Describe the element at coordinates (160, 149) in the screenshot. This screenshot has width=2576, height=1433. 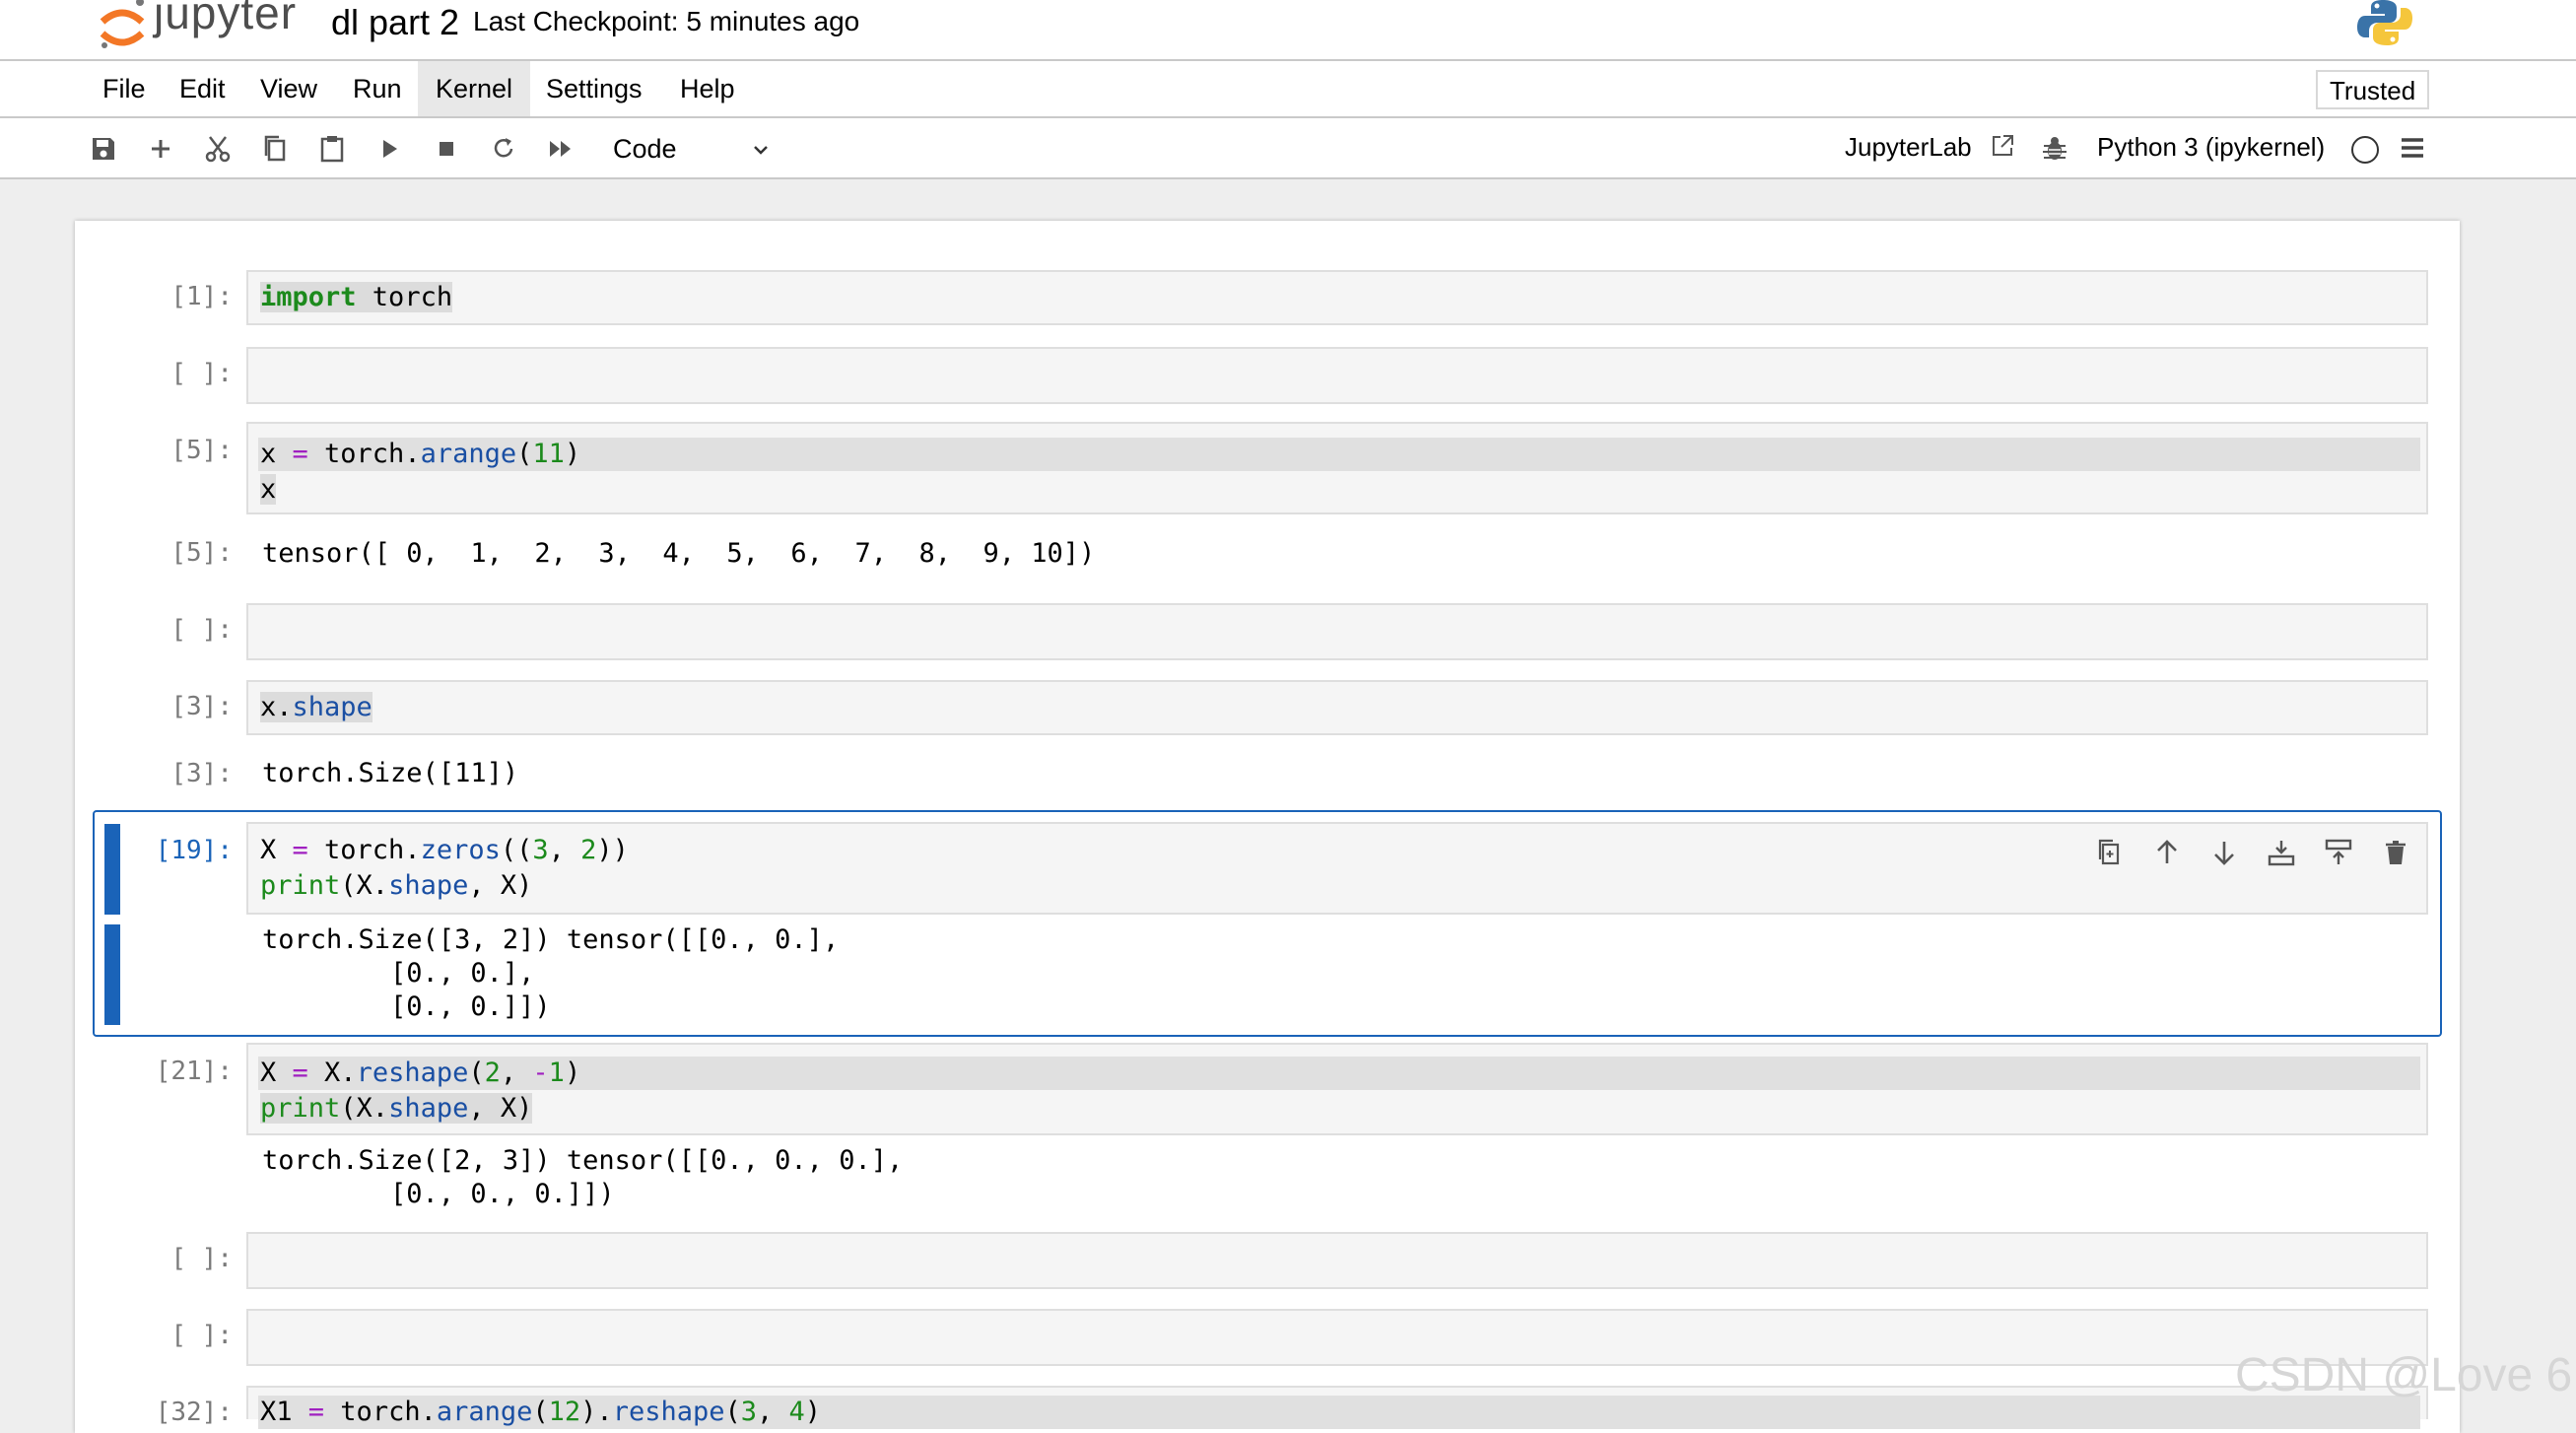
I see `add-cell-icon` at that location.